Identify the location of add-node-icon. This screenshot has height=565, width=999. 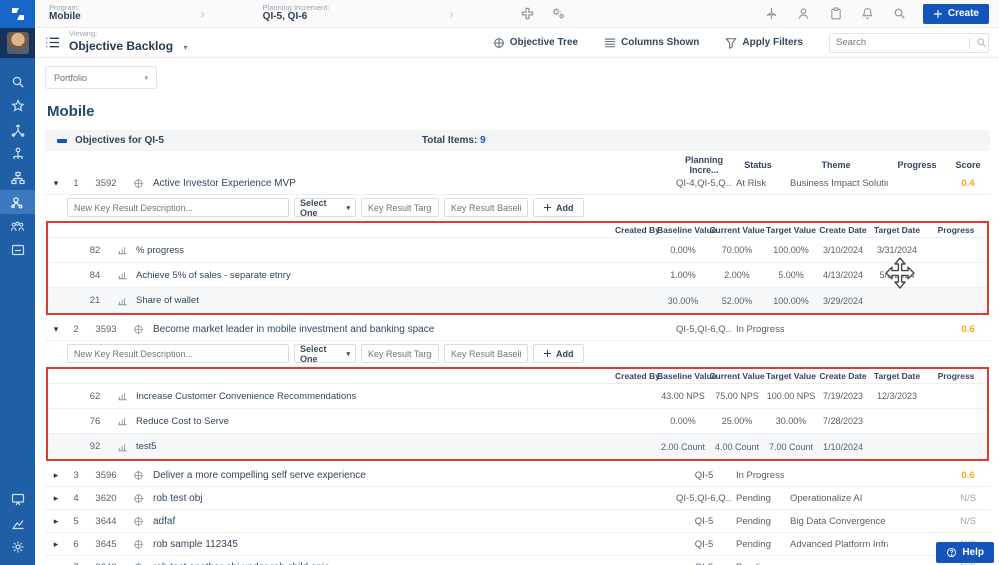
(527, 13).